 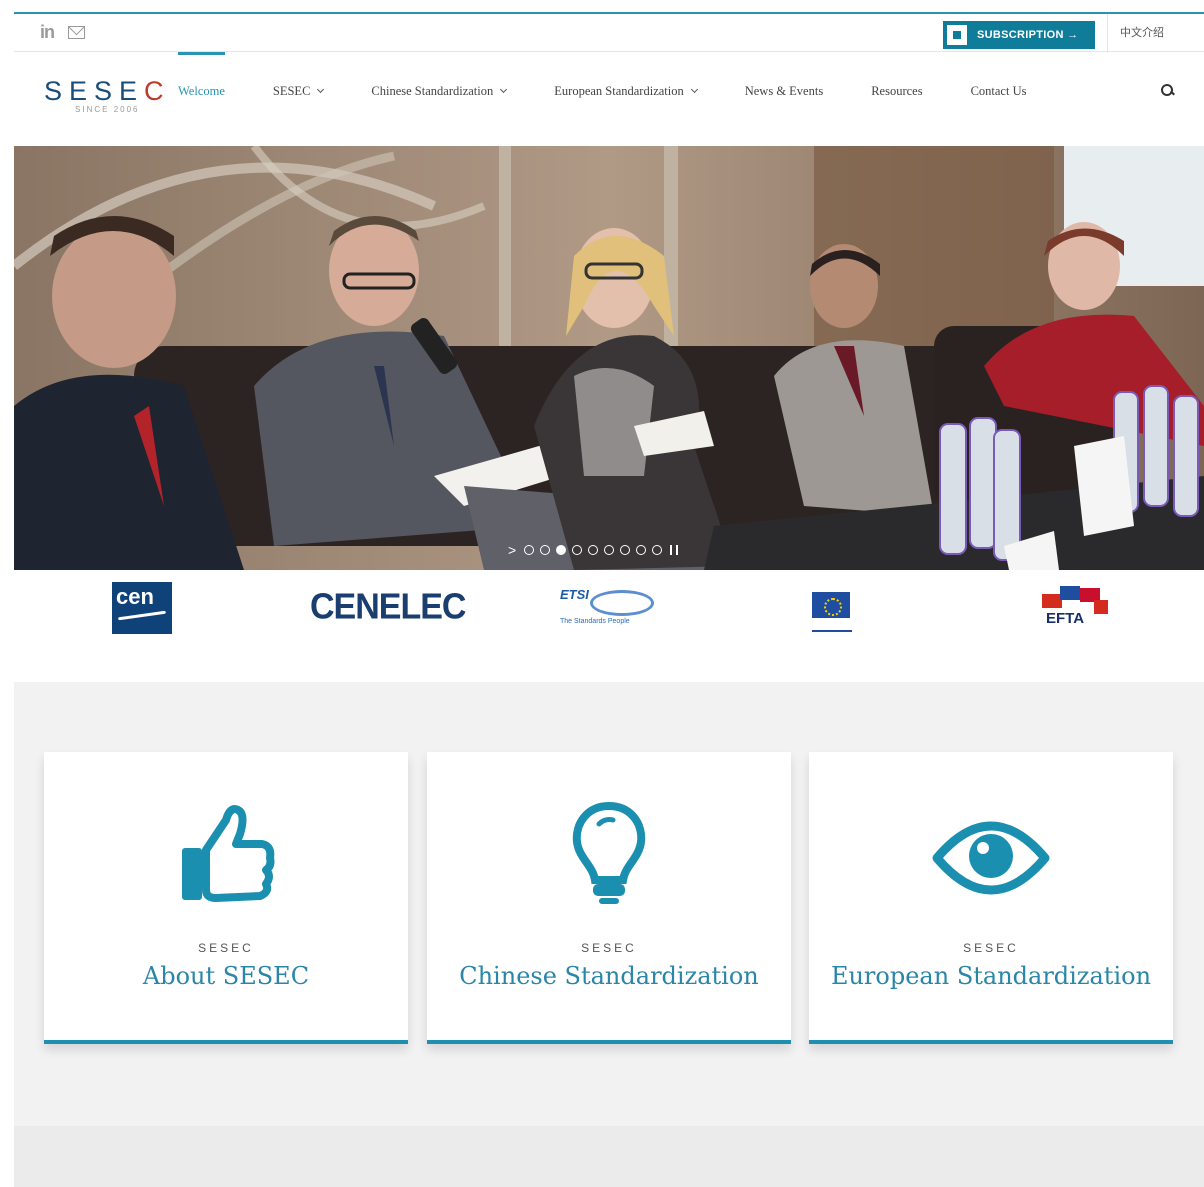 I want to click on logo-wordmark: SESEC, so click(x=107, y=91).